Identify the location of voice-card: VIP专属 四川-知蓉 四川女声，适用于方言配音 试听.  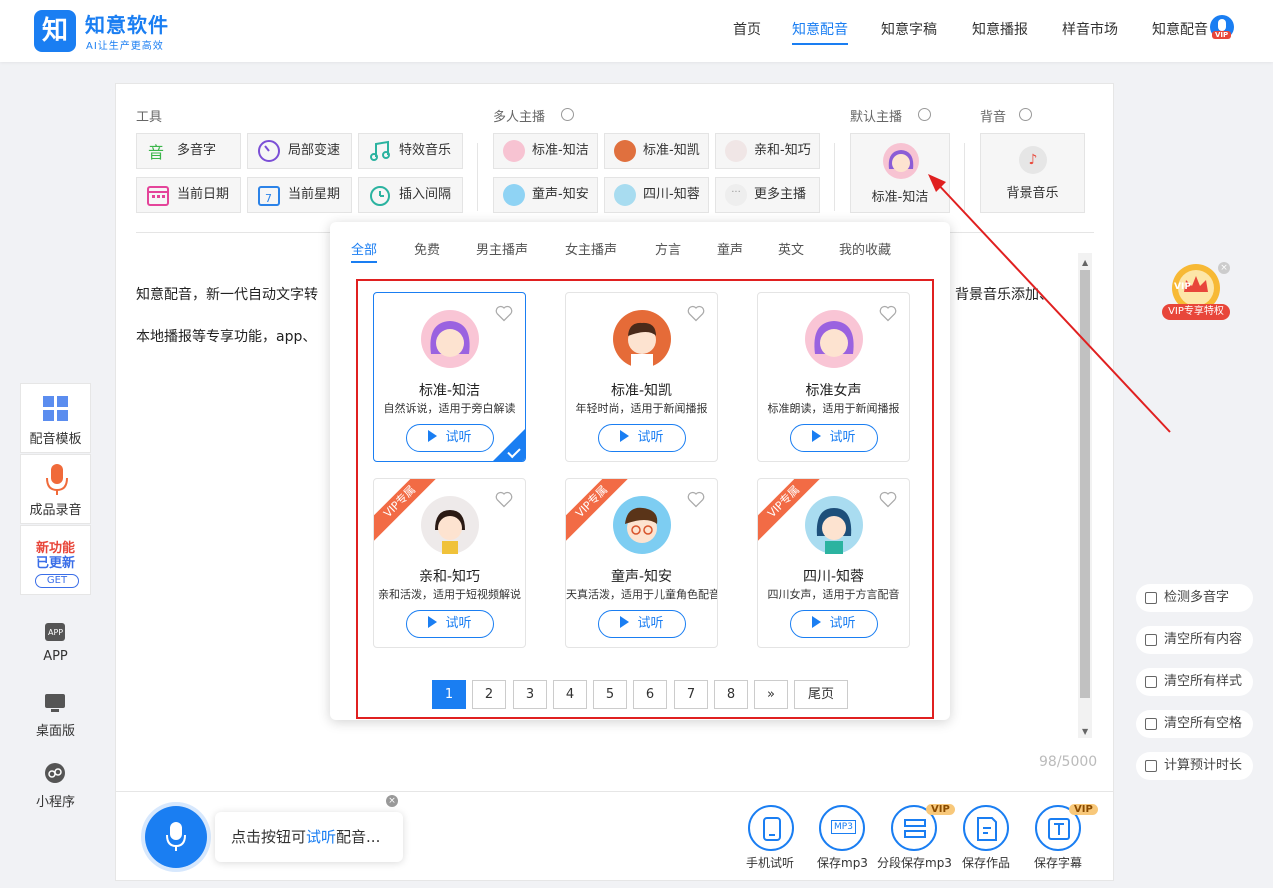
(833, 563).